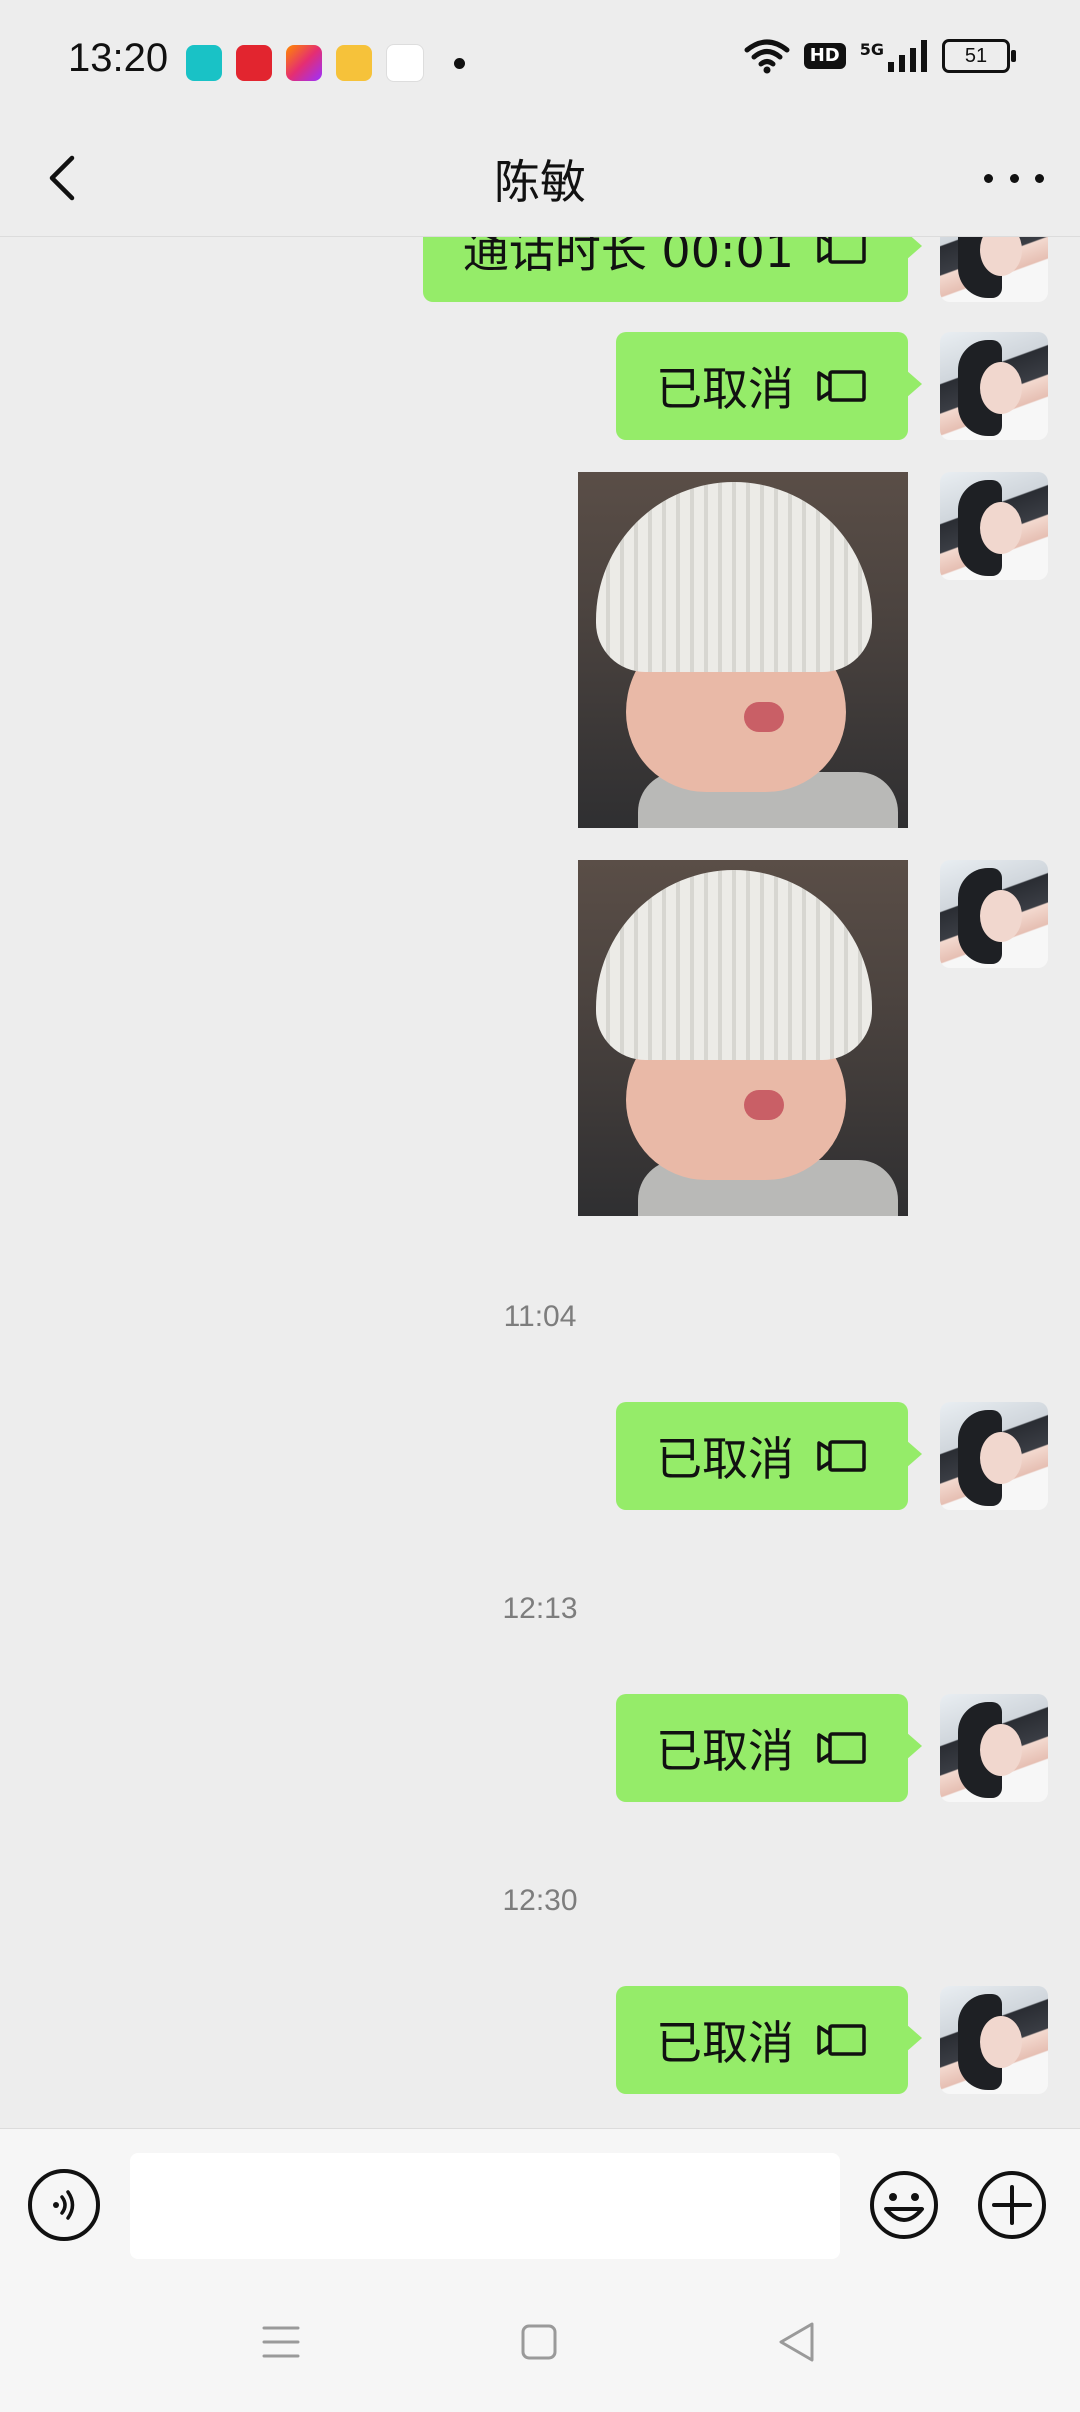 This screenshot has height=2412, width=1080. Describe the element at coordinates (904, 2205) in the screenshot. I see `emoji-icon` at that location.